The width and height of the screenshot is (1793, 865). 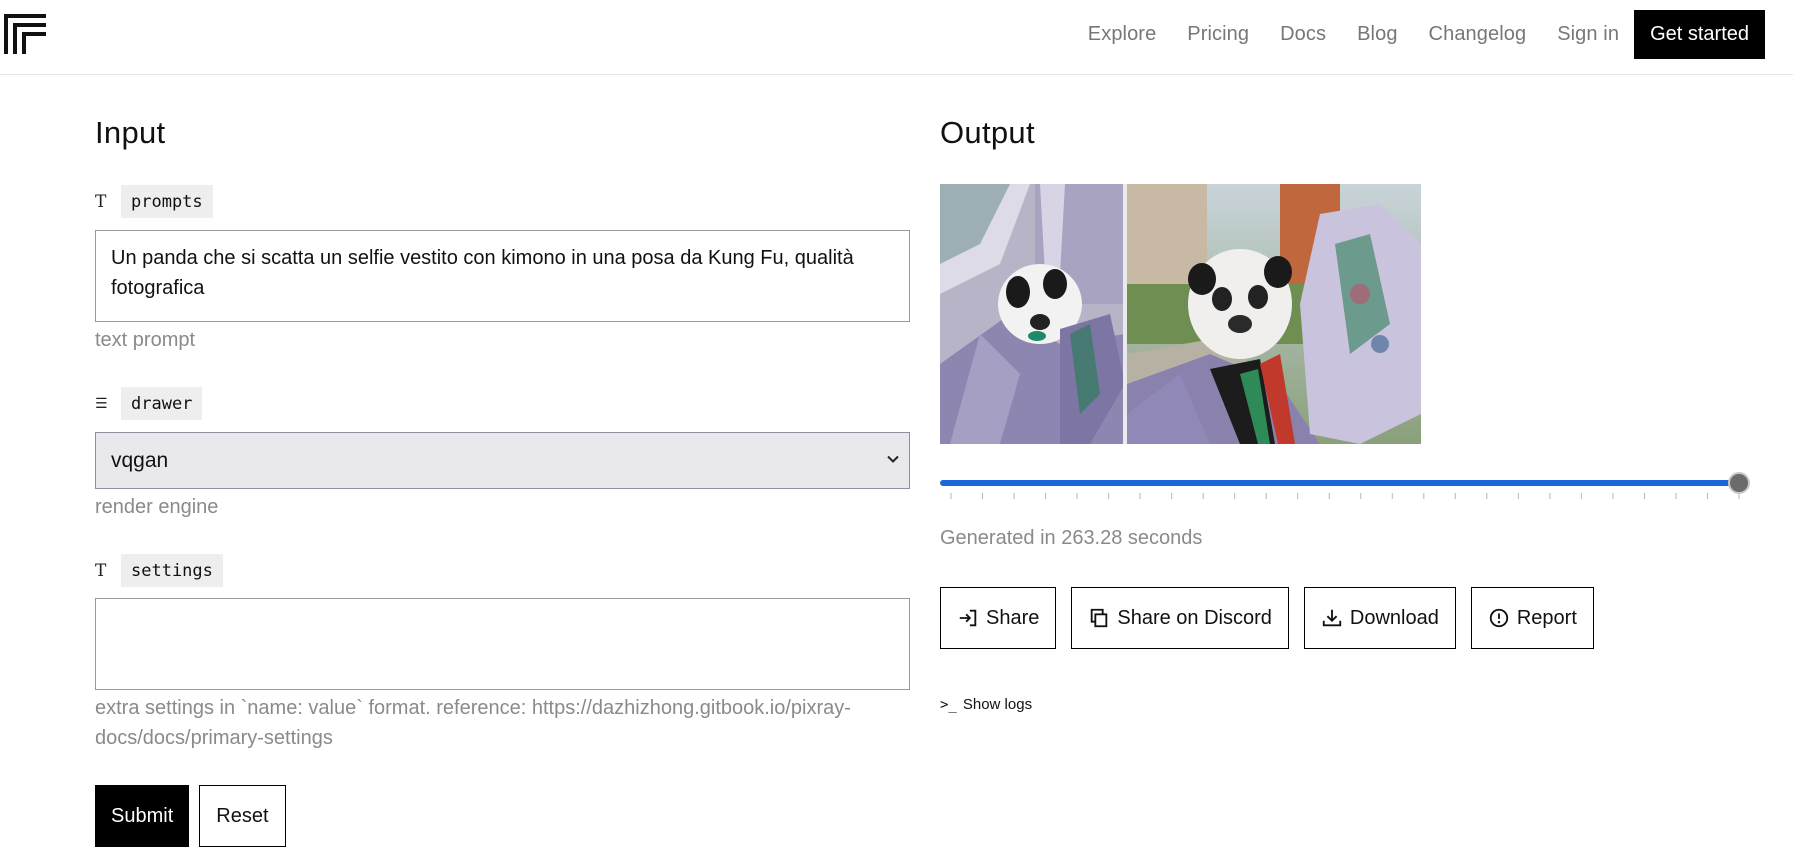 I want to click on share-label: Share, so click(x=1013, y=617).